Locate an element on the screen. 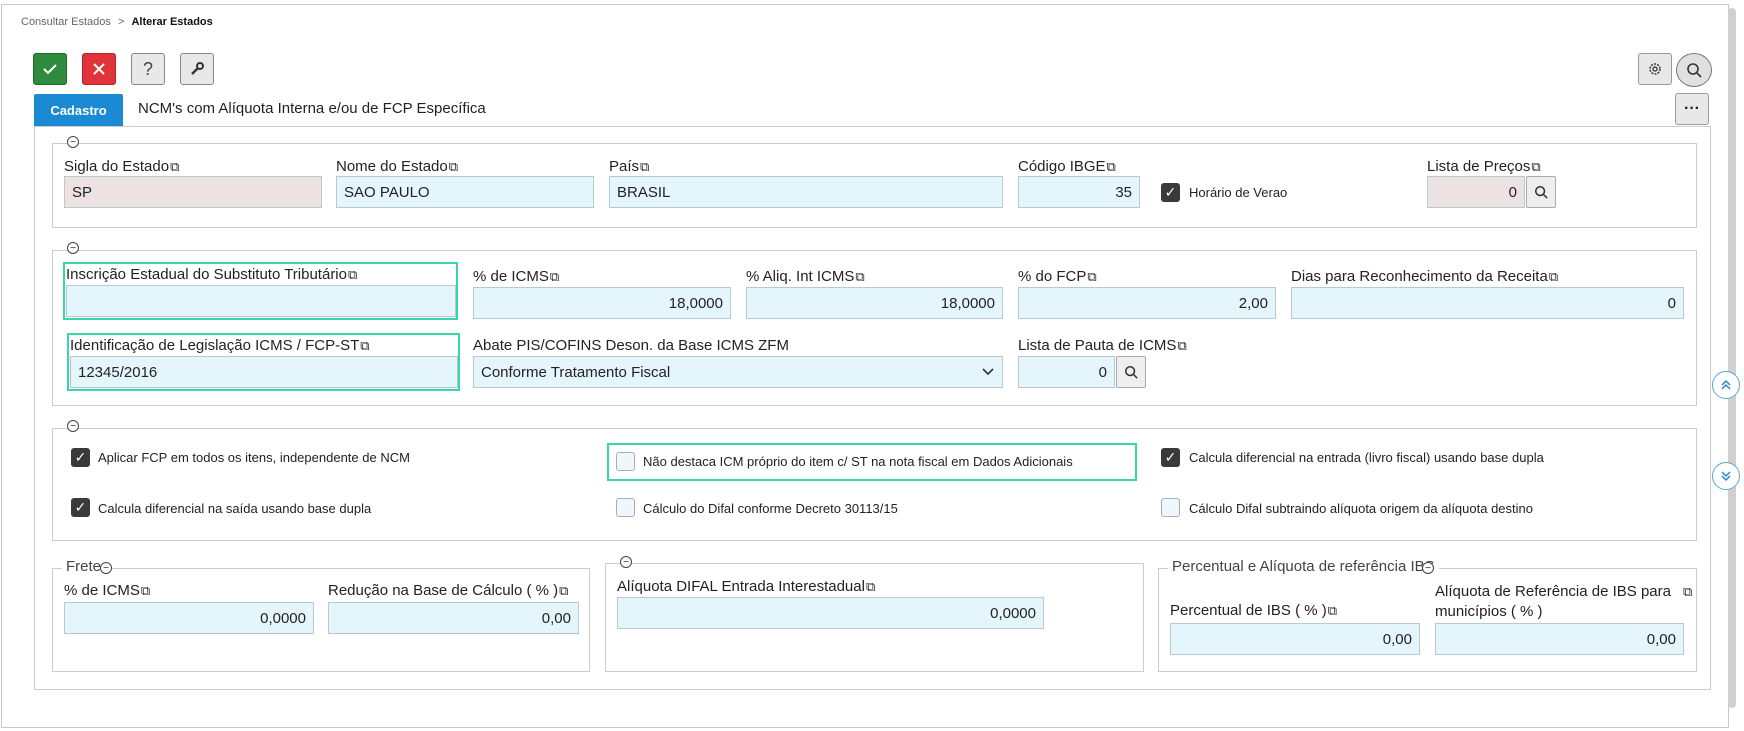 The height and width of the screenshot is (731, 1744). nome-label: Nome do Estado⧉ is located at coordinates (397, 166).